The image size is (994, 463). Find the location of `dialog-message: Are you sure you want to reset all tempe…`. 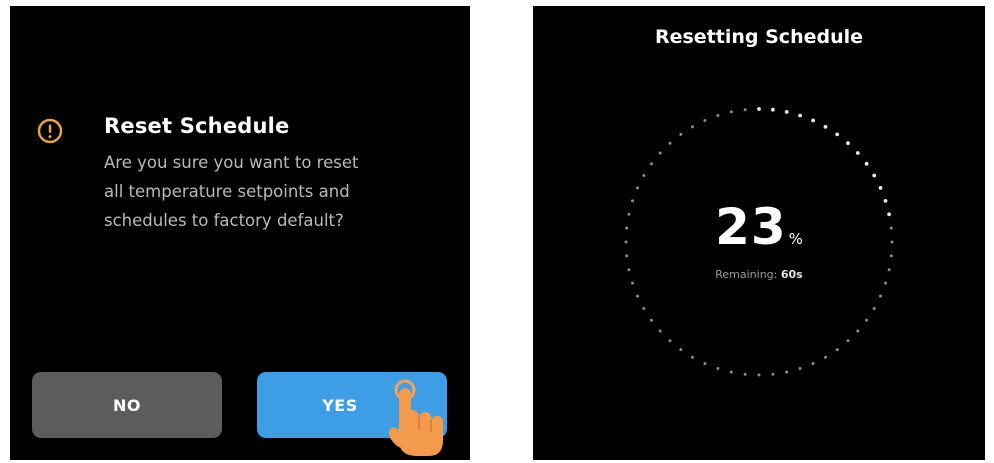

dialog-message: Are you sure you want to reset all tempe… is located at coordinates (279, 191).